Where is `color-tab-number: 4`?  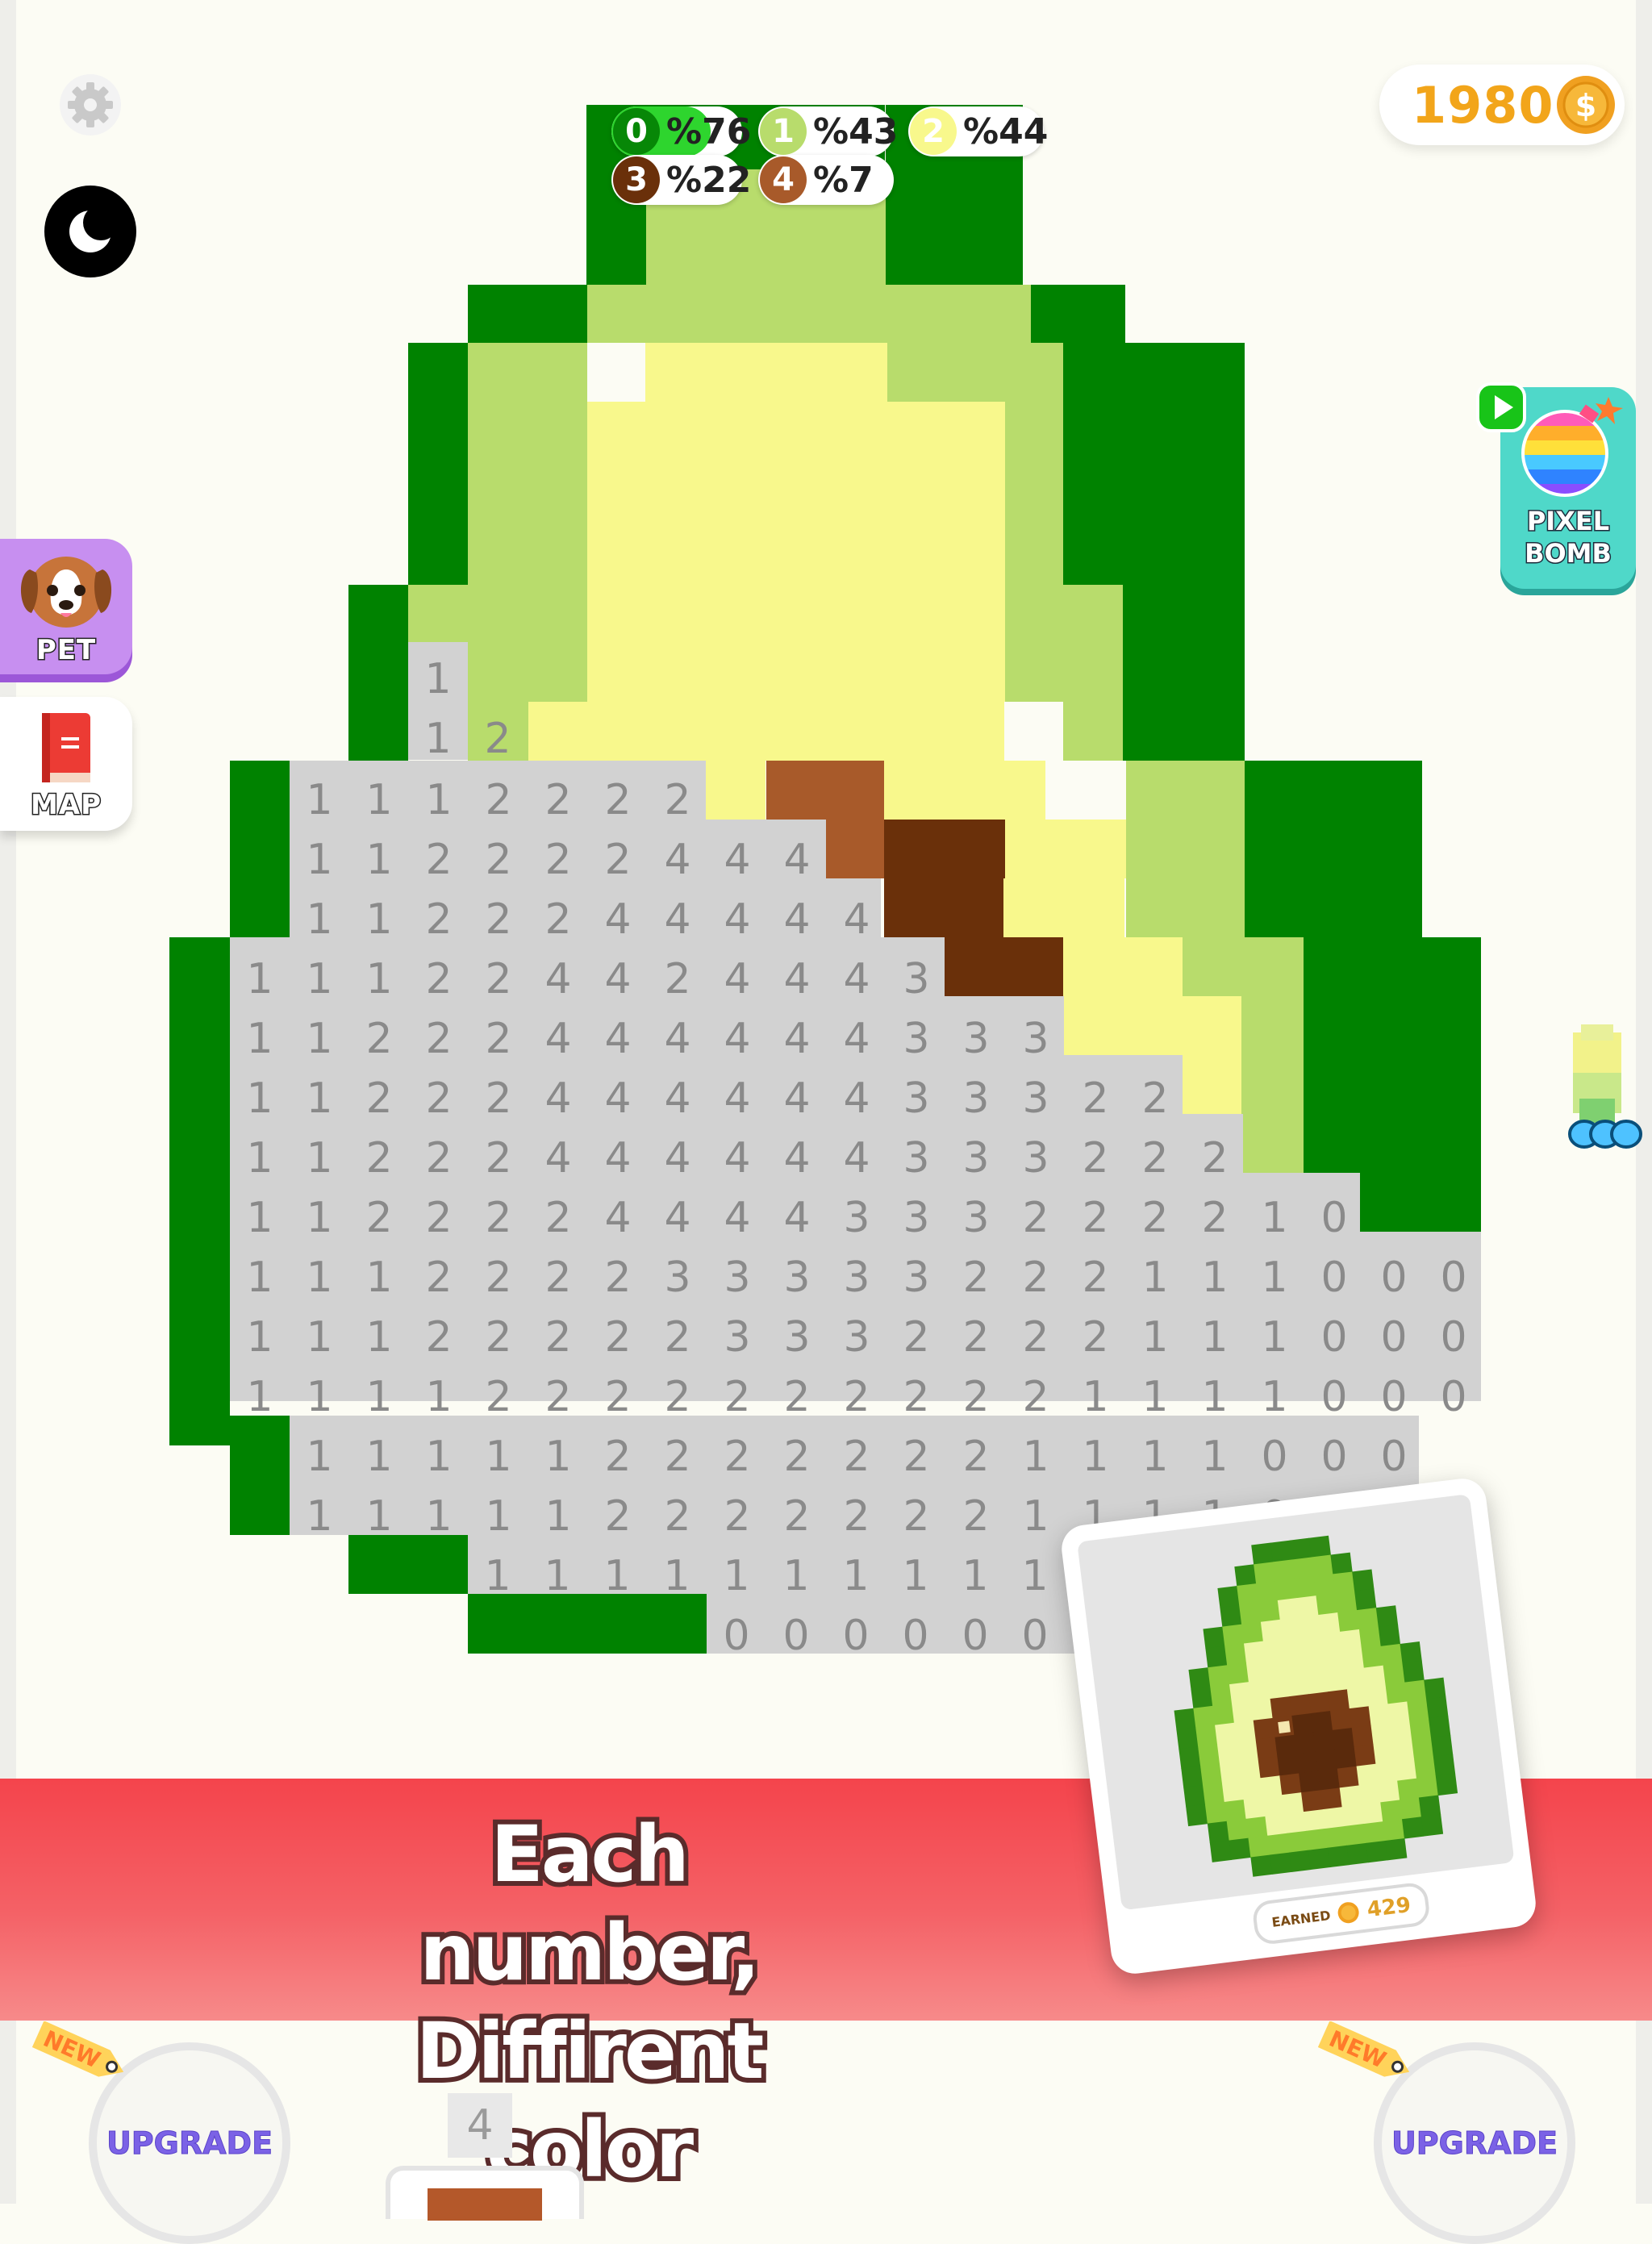 color-tab-number: 4 is located at coordinates (480, 2126).